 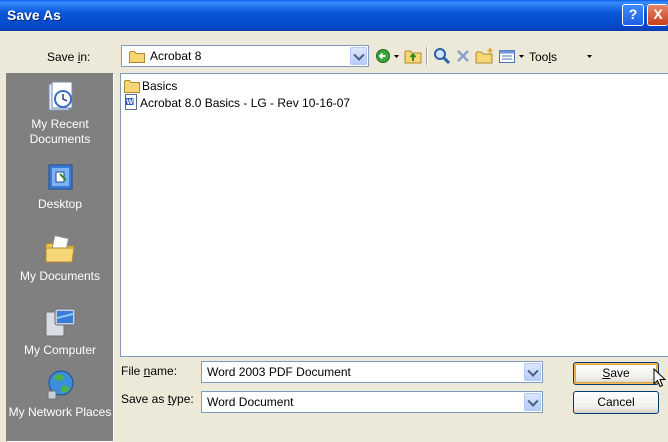 I want to click on delete-icon, so click(x=463, y=56).